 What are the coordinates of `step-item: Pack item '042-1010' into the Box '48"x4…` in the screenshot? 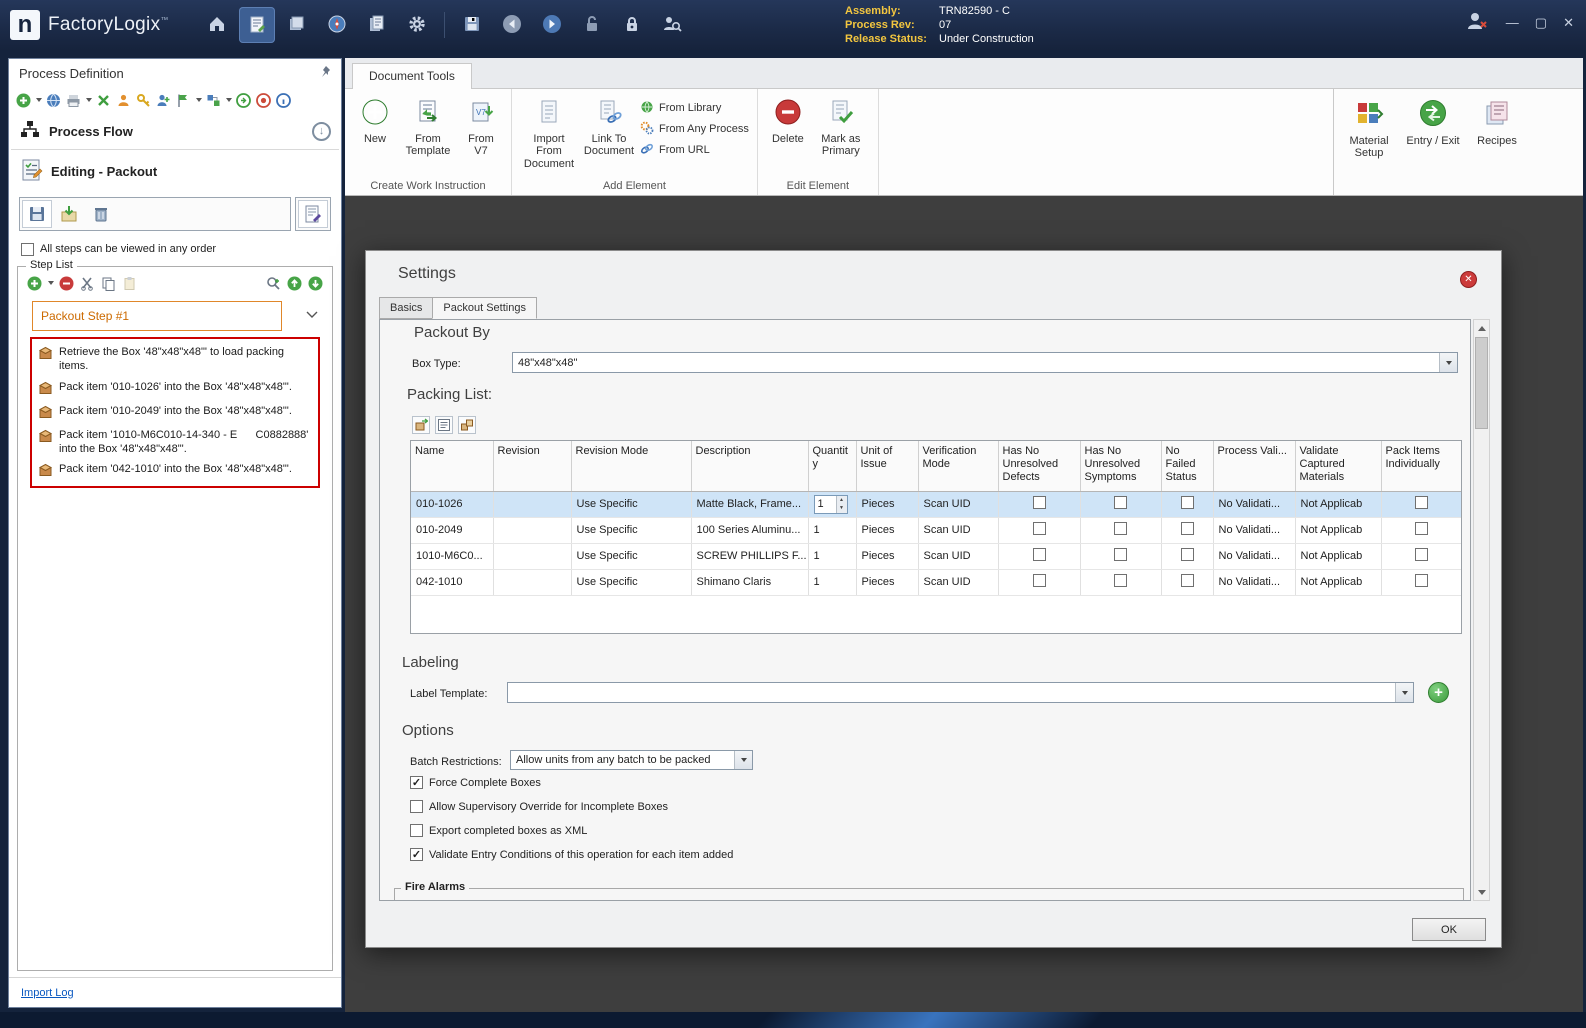 It's located at (175, 471).